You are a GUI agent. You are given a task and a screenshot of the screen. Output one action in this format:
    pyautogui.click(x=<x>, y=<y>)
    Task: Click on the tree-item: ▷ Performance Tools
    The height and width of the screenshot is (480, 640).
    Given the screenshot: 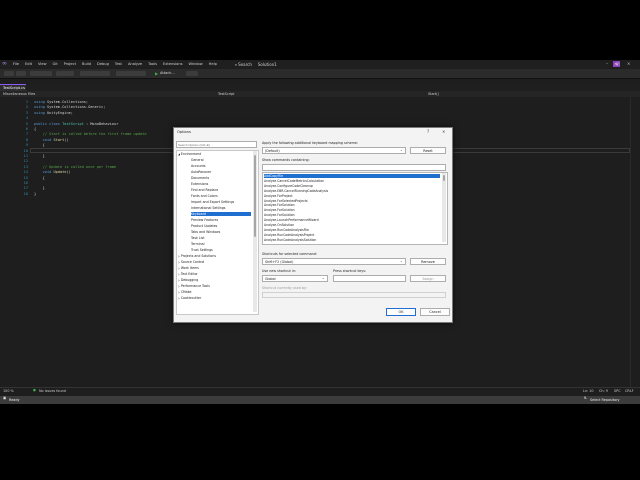 What is the action you would take?
    pyautogui.click(x=194, y=286)
    